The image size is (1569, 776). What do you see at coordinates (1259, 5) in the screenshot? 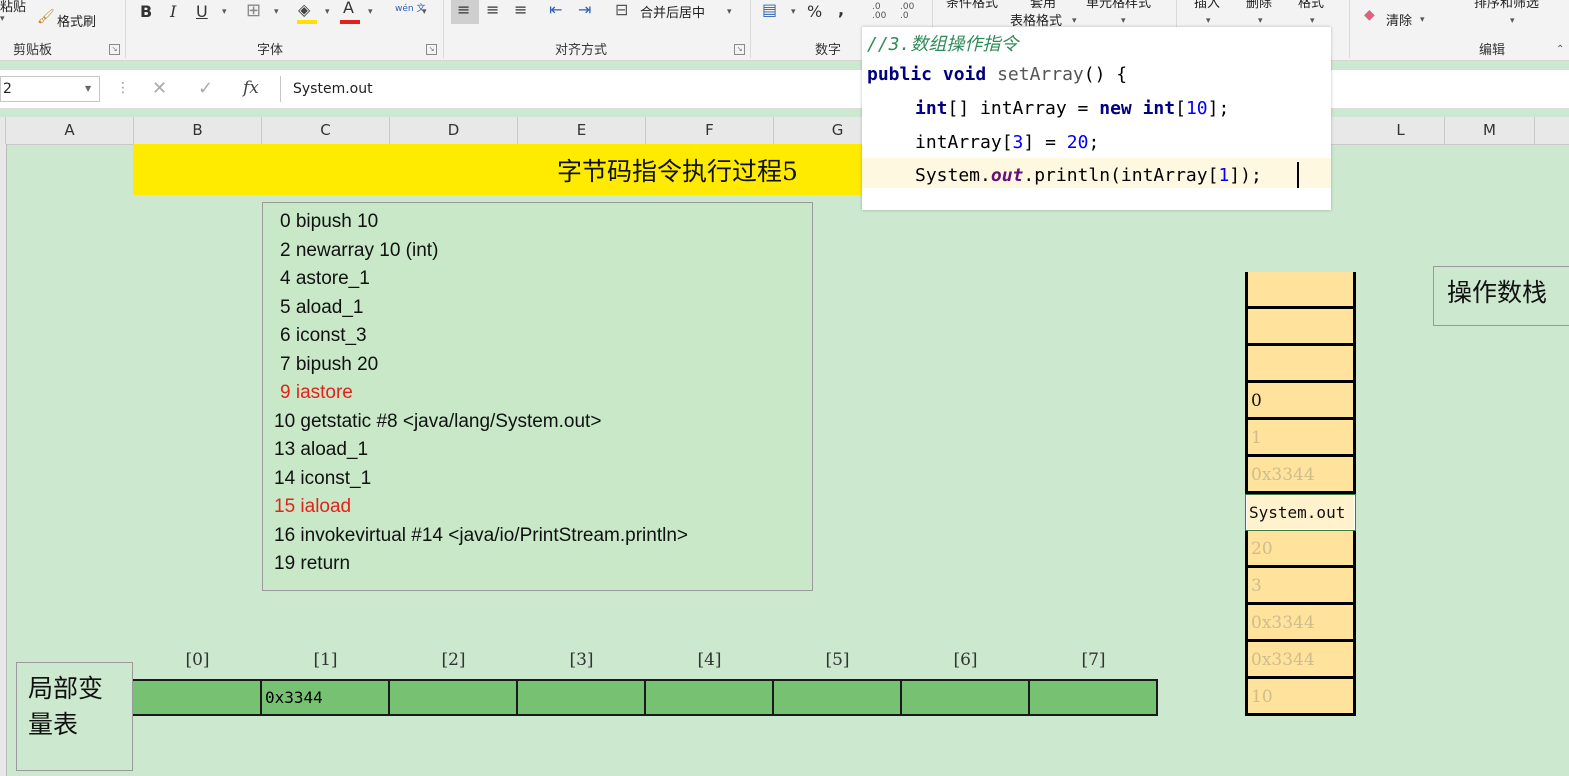
I see `delete-button: 删除` at bounding box center [1259, 5].